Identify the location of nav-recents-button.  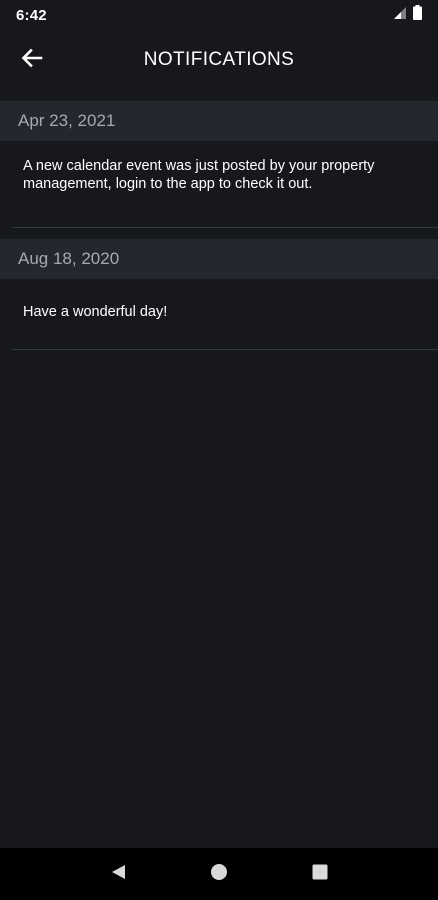
(320, 874).